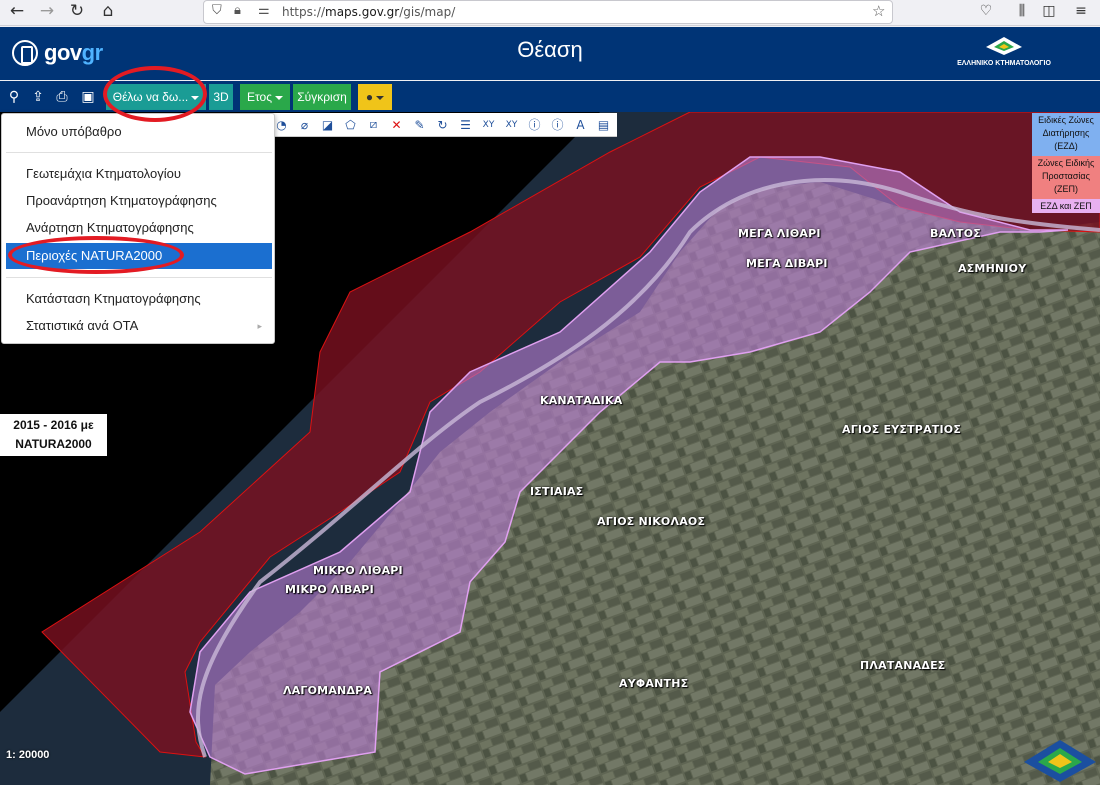 This screenshot has width=1100, height=785. I want to click on compare-button: Σύγκριση, so click(322, 97).